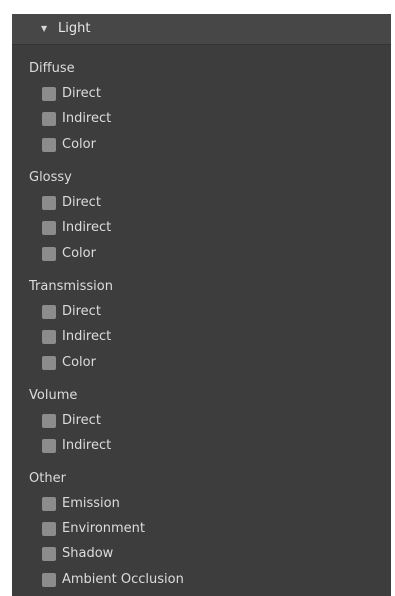 This screenshot has width=395, height=596. I want to click on glossy-direct-option: Direct, so click(192, 203).